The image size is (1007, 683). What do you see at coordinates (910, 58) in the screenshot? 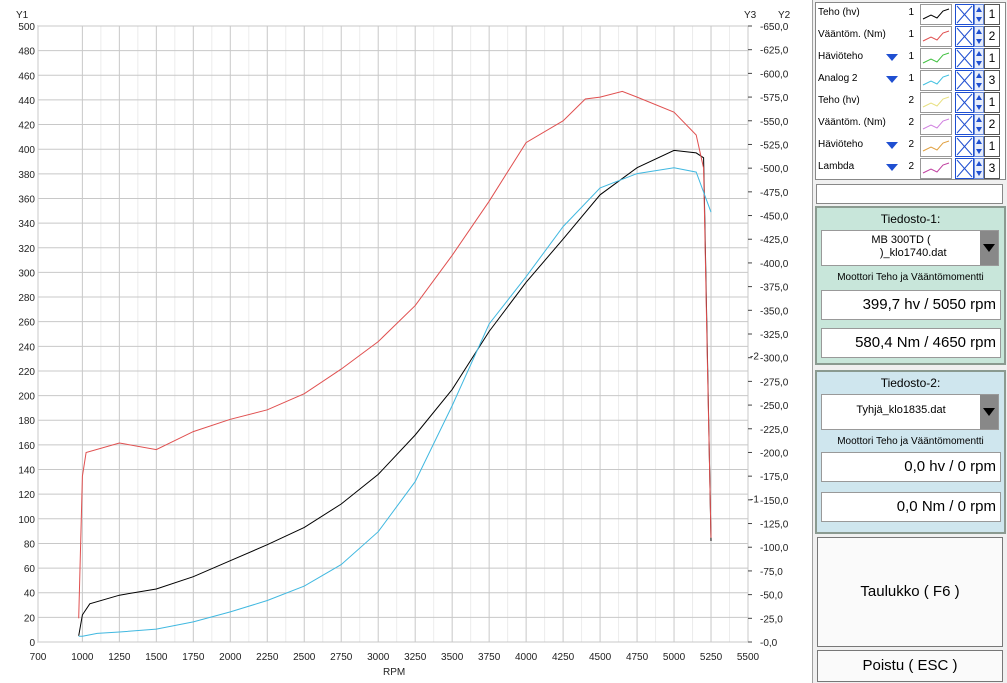
I see `legend-row: Häviöteho 1 1` at bounding box center [910, 58].